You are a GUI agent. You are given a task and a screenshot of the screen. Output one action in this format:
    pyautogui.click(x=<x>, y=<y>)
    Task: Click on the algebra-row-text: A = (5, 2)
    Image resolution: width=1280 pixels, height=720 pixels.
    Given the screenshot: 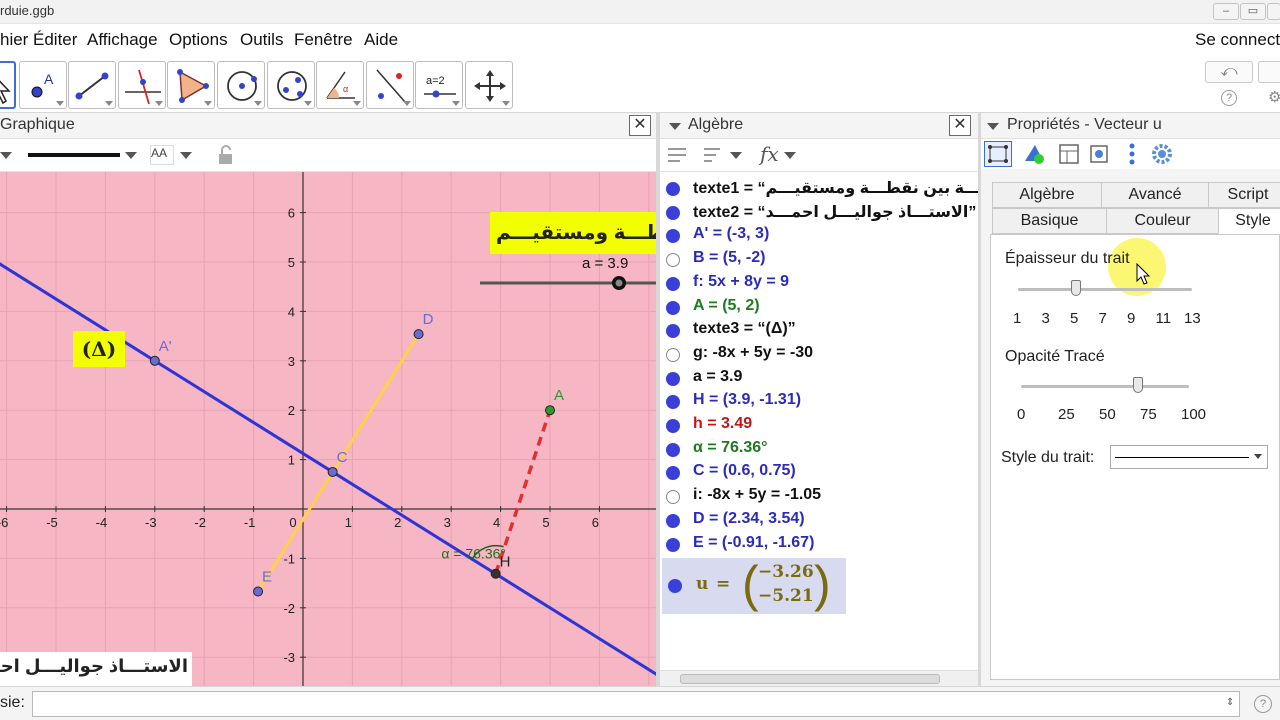 What is the action you would take?
    pyautogui.click(x=726, y=306)
    